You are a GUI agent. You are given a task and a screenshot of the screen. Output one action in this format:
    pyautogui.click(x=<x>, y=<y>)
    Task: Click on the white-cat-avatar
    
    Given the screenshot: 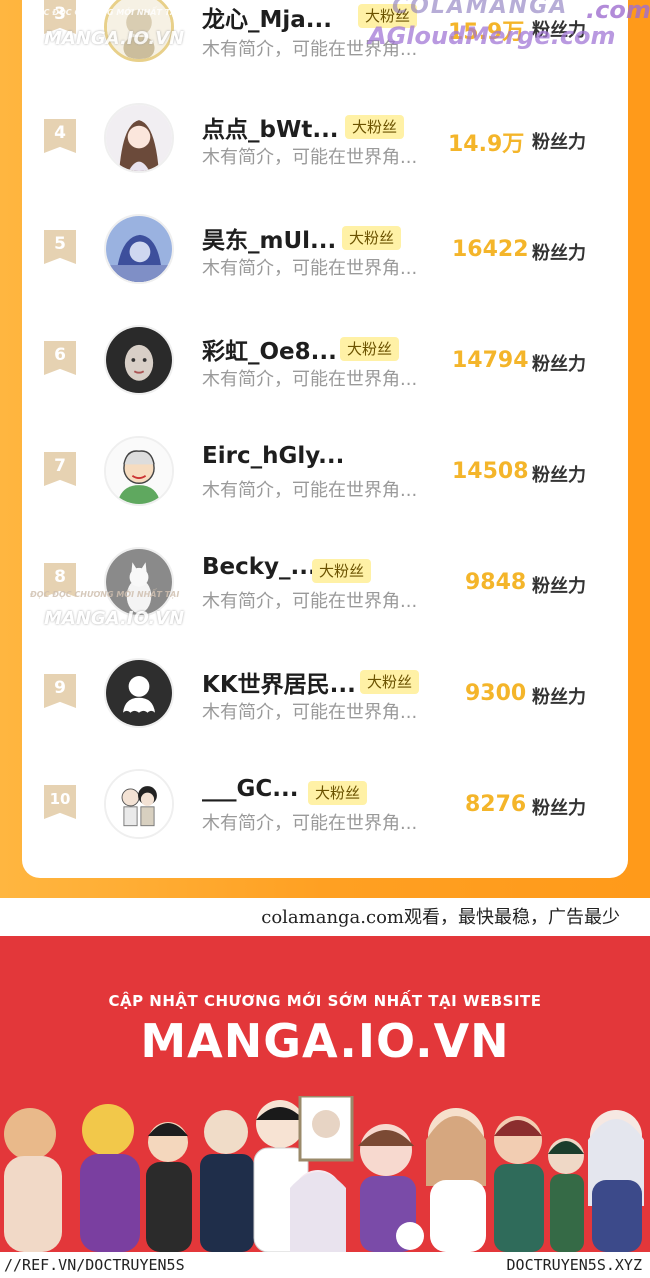 What is the action you would take?
    pyautogui.click(x=139, y=582)
    